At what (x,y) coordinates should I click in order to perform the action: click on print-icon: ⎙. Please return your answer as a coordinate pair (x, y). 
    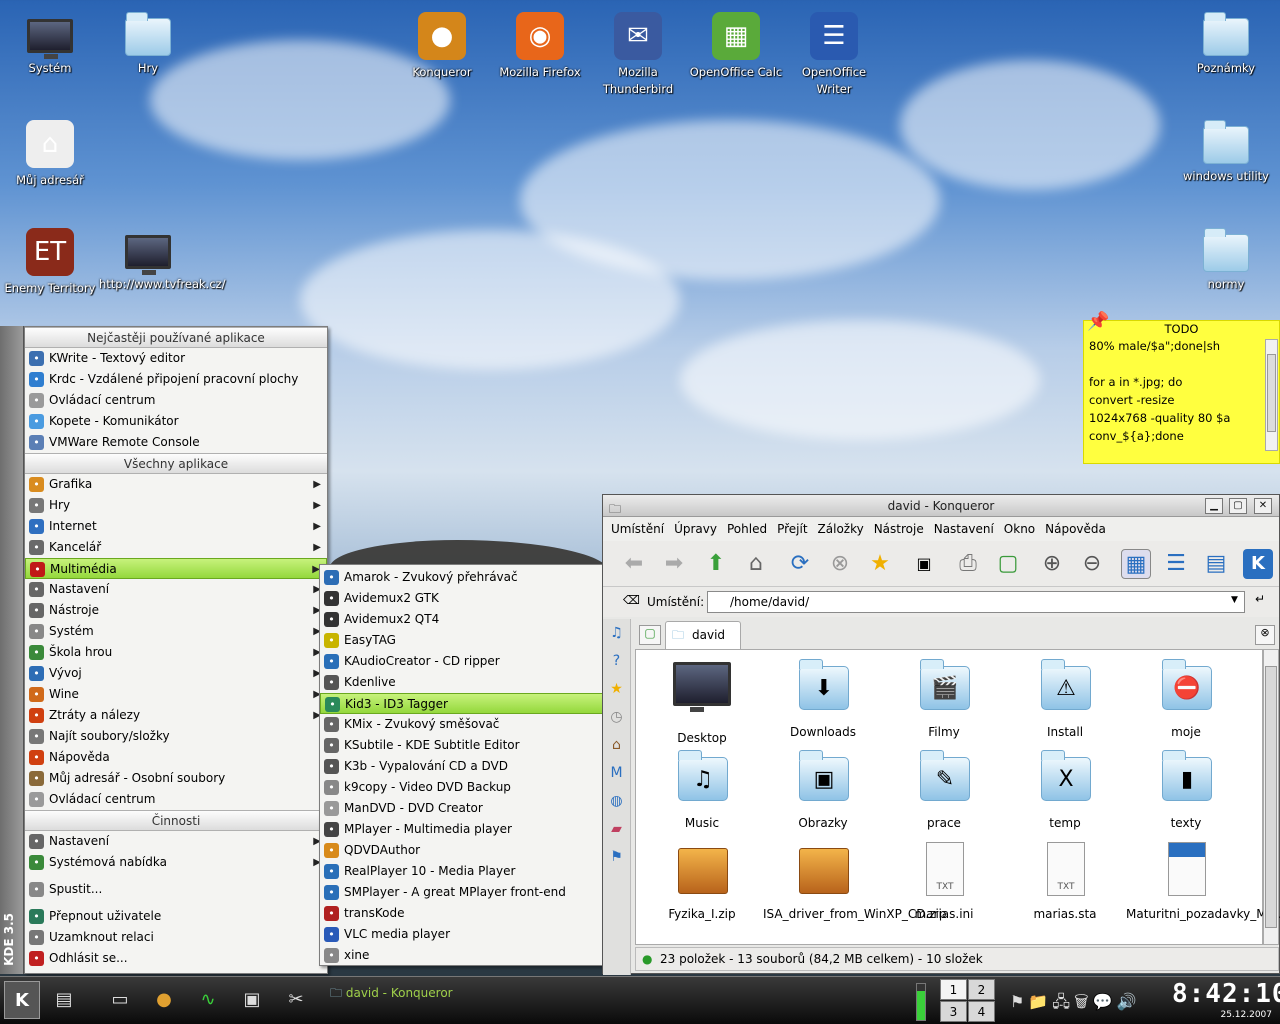
    Looking at the image, I should click on (968, 564).